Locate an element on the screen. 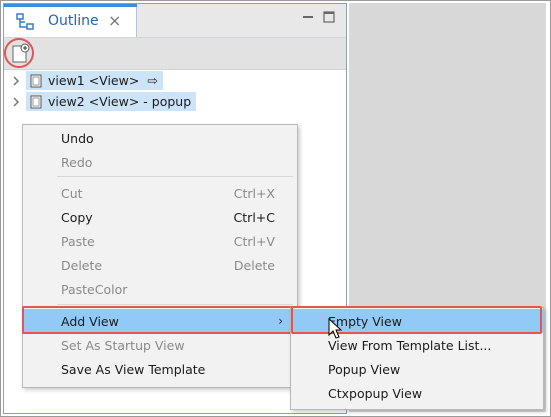 The image size is (551, 417). menu-item-delete: Delete Delete is located at coordinates (160, 265).